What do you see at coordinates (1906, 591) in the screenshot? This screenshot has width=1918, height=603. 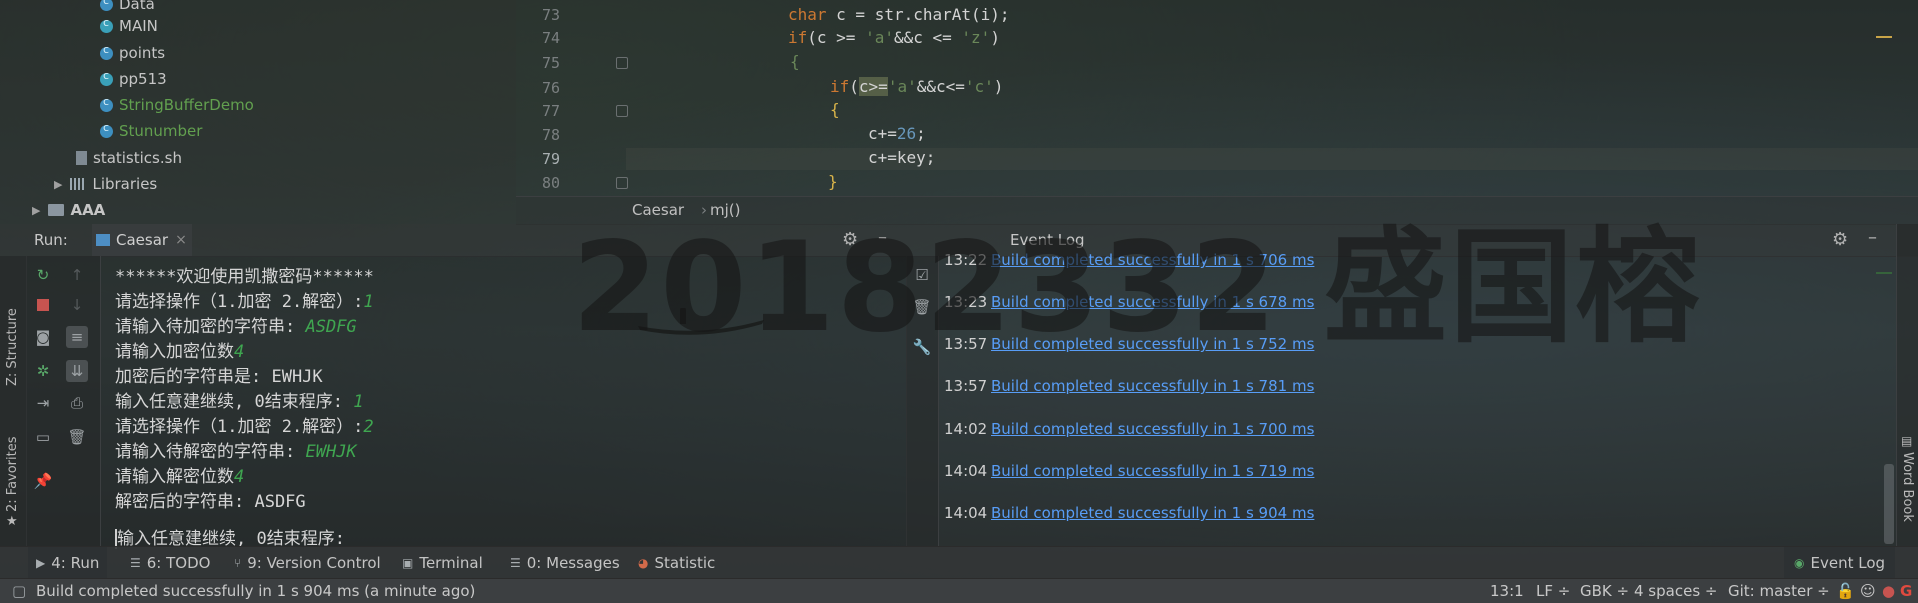 I see `google-icon: G` at bounding box center [1906, 591].